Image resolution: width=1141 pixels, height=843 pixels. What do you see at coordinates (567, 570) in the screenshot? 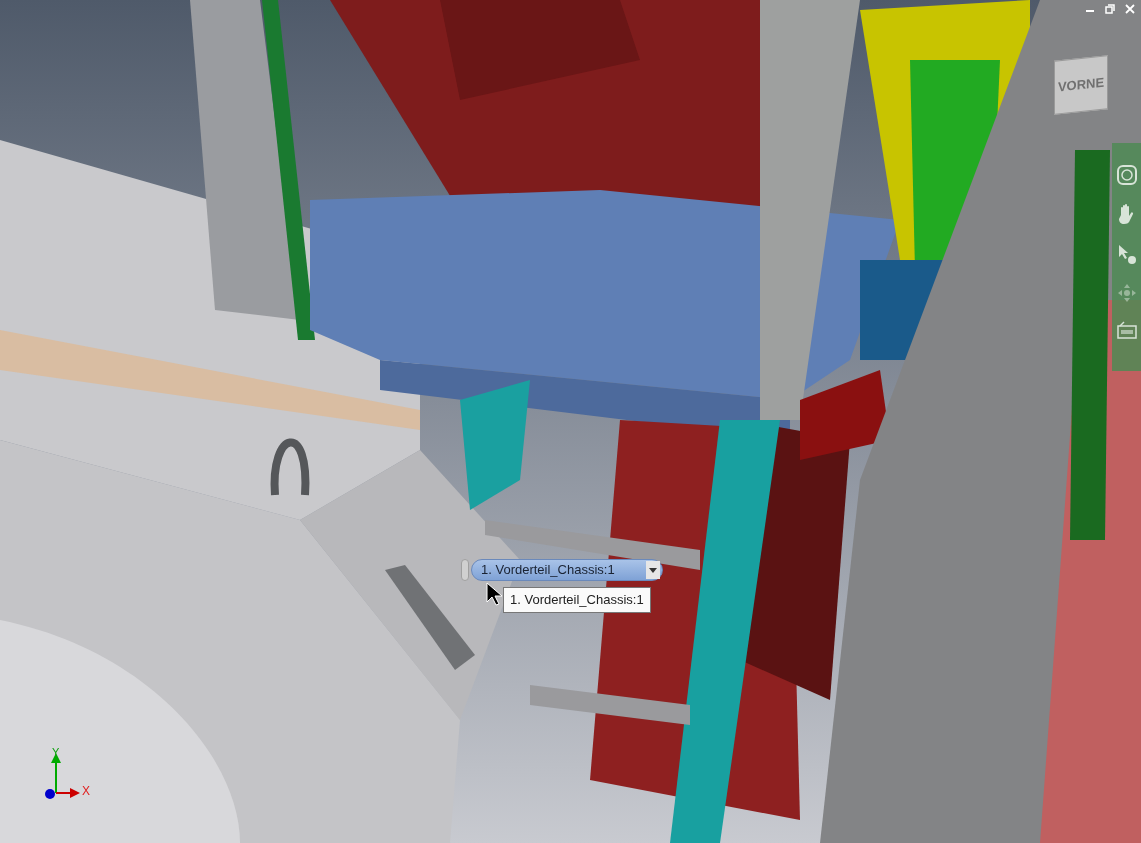
I see `selection-dropdown: 1. Vorderteil_Chassis:1` at bounding box center [567, 570].